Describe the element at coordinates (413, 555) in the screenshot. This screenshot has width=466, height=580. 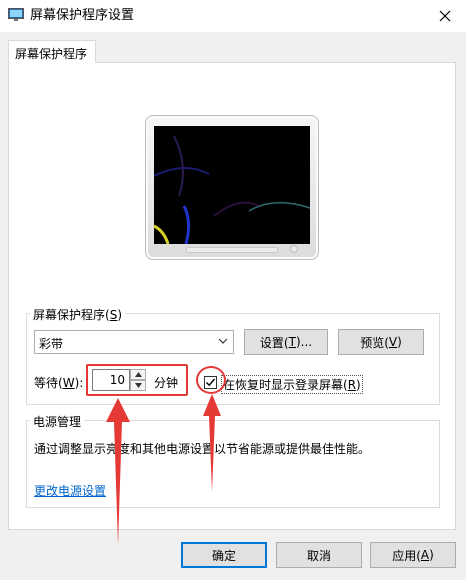
I see `apply-button: 应用(A)` at that location.